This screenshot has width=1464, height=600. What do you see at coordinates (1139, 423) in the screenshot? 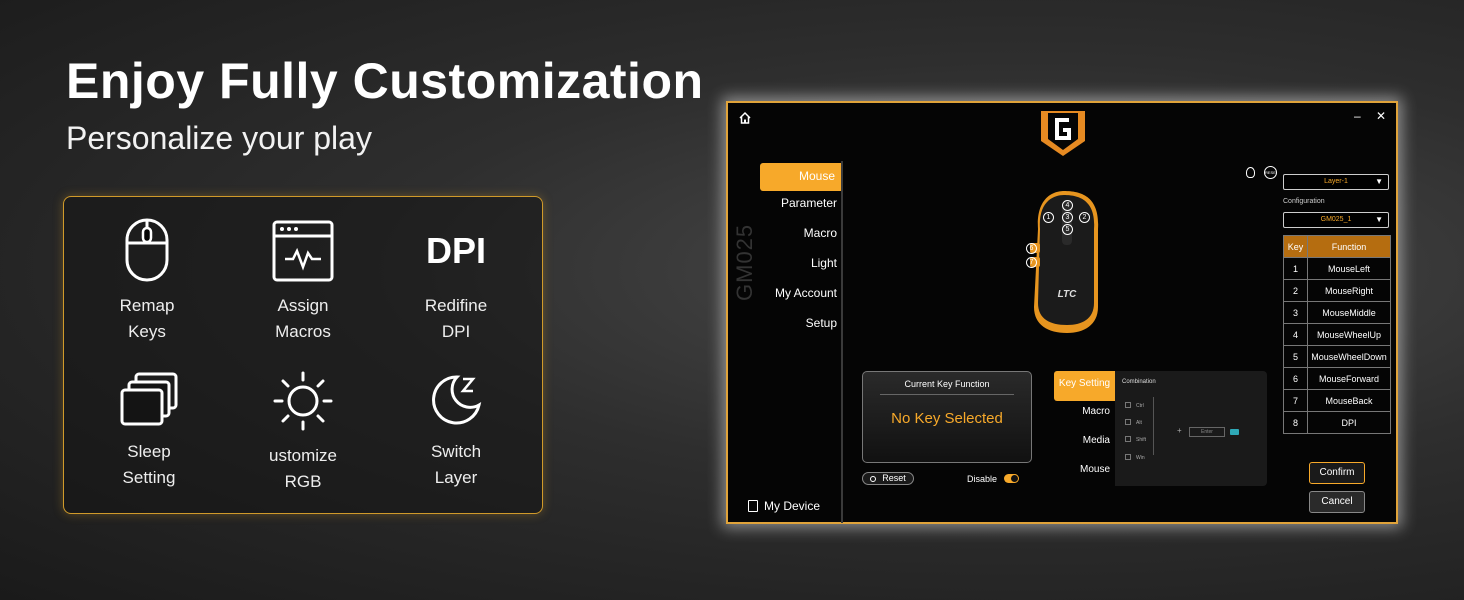
I see `alt-checkbox-label: Alt` at bounding box center [1139, 423].